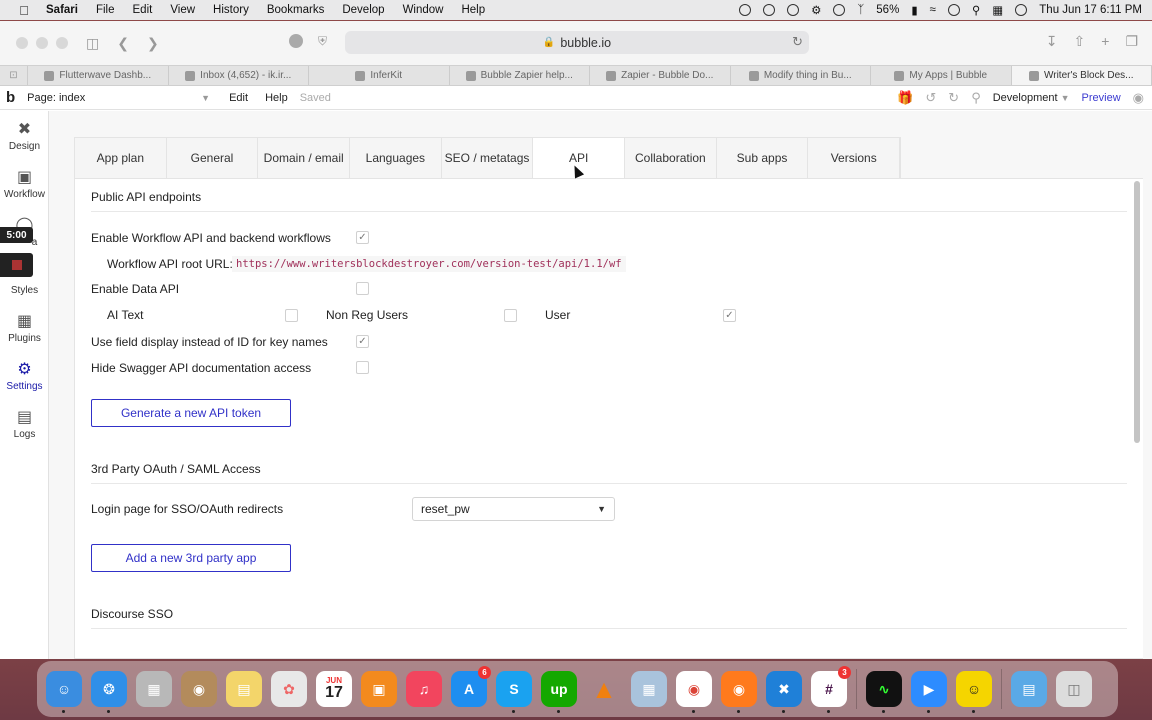 The image size is (1152, 720). What do you see at coordinates (121, 158) in the screenshot?
I see `tab-app-plan: App plan` at bounding box center [121, 158].